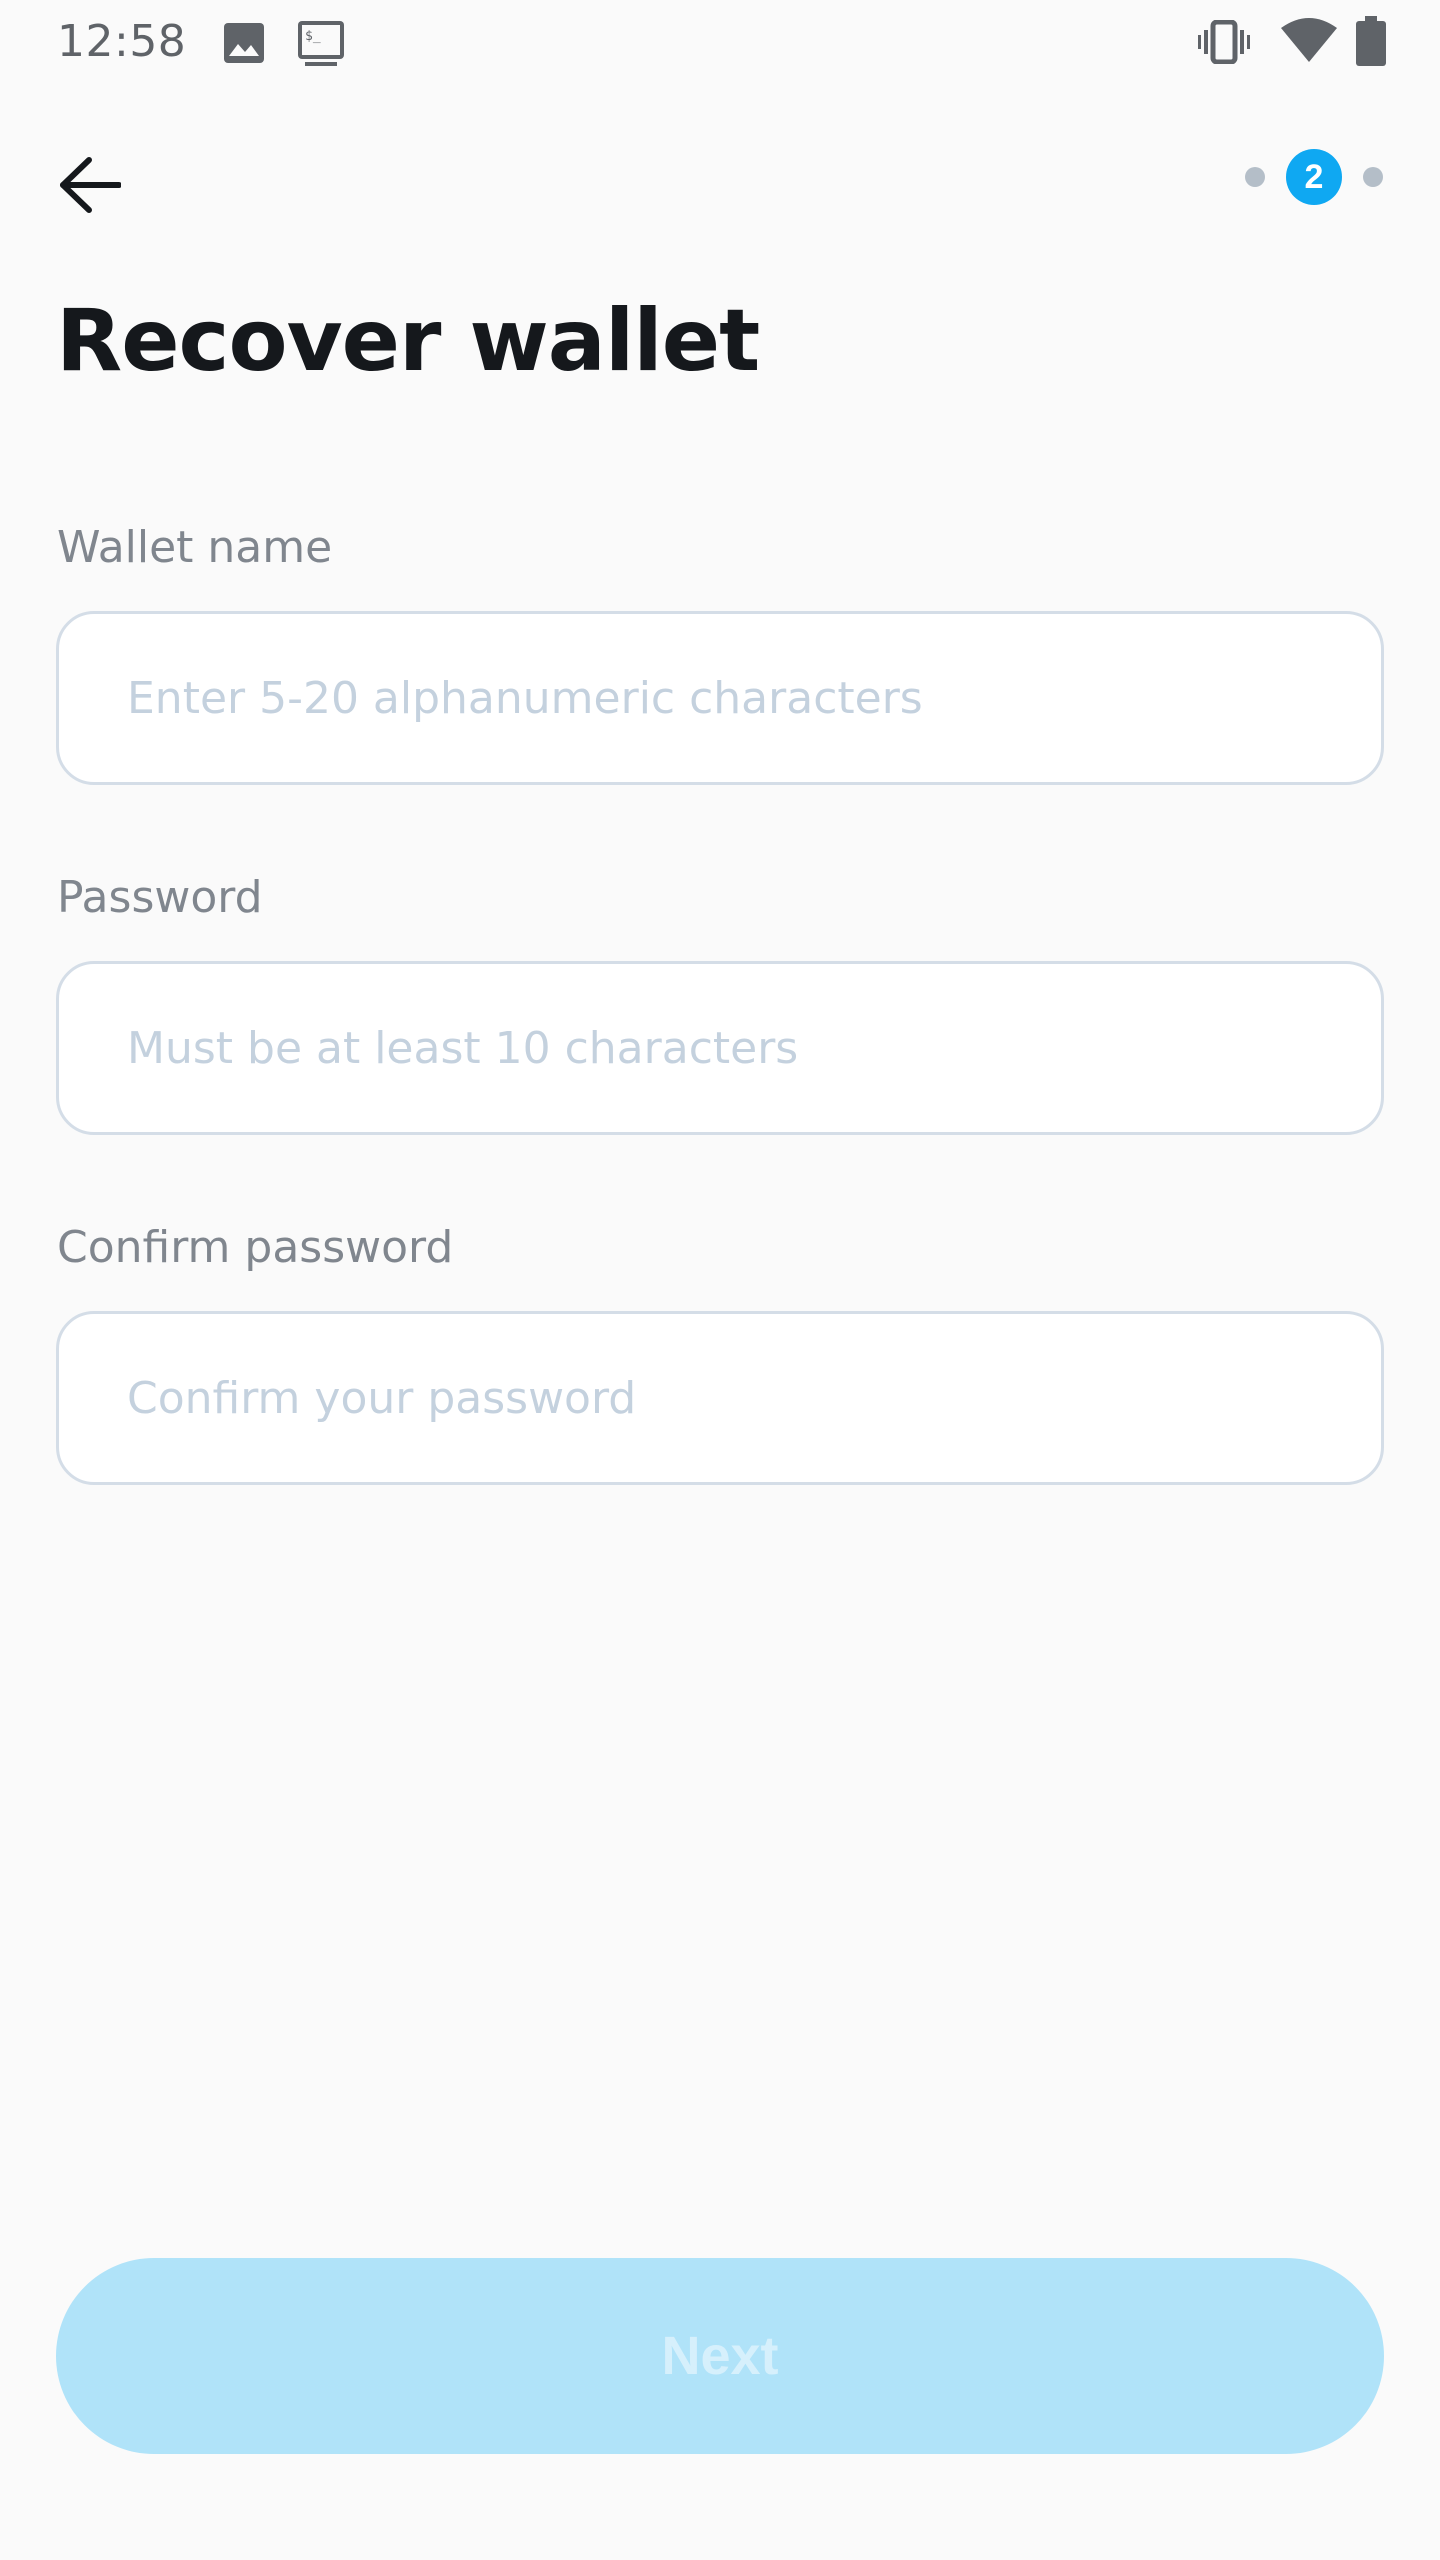  Describe the element at coordinates (1224, 44) in the screenshot. I see `vibrate-icon` at that location.